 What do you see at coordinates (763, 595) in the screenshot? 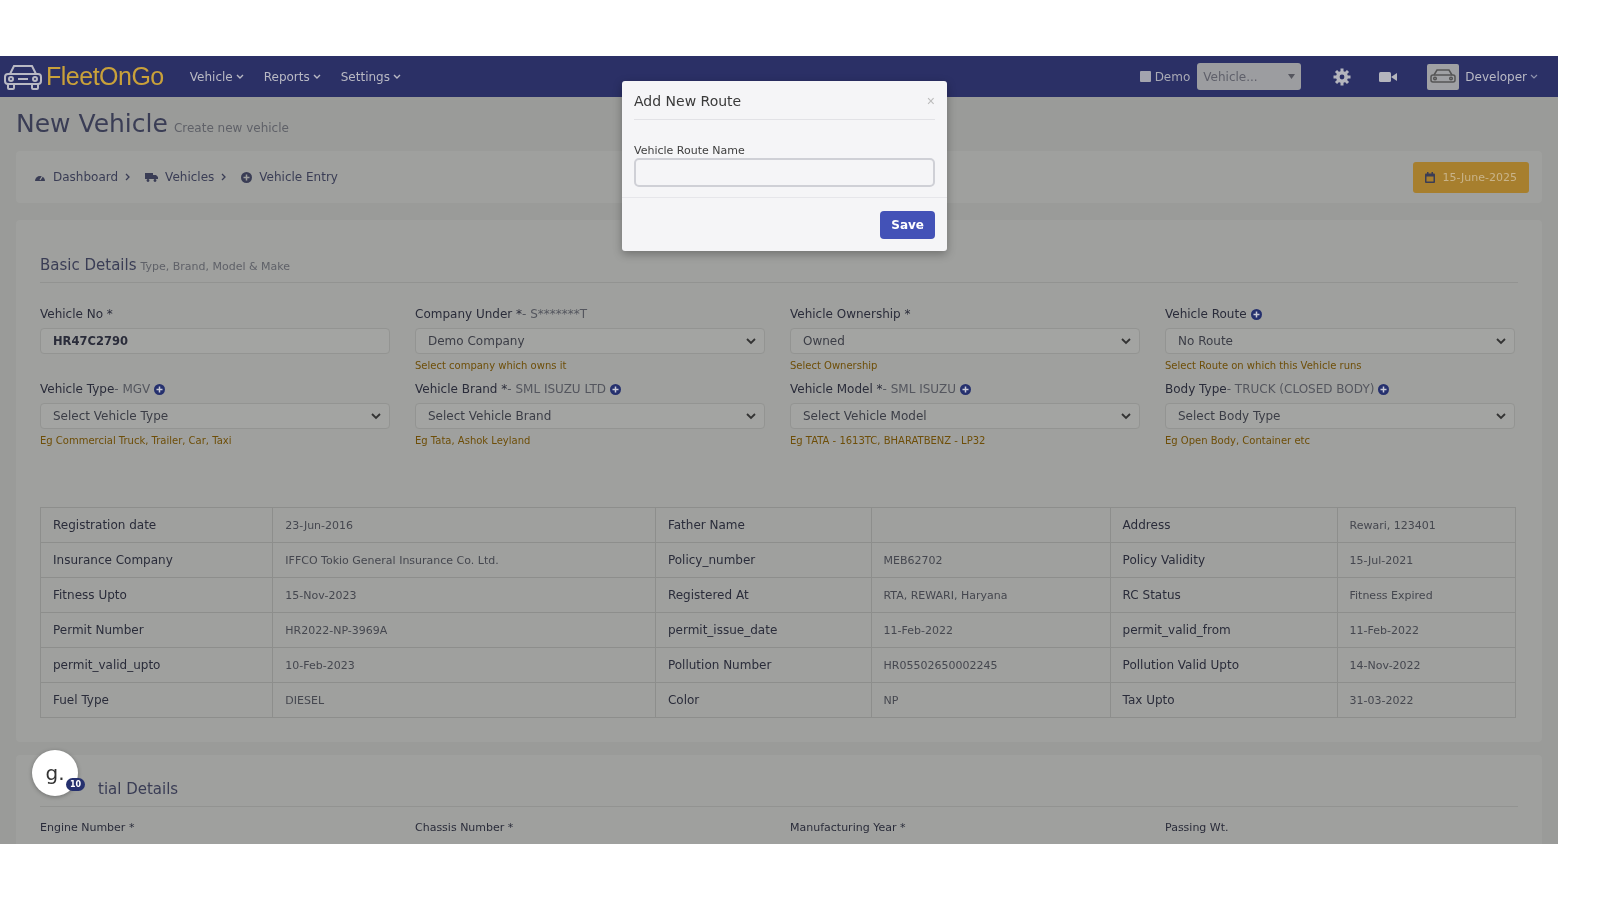
I see `table-key-cell: Registered At` at bounding box center [763, 595].